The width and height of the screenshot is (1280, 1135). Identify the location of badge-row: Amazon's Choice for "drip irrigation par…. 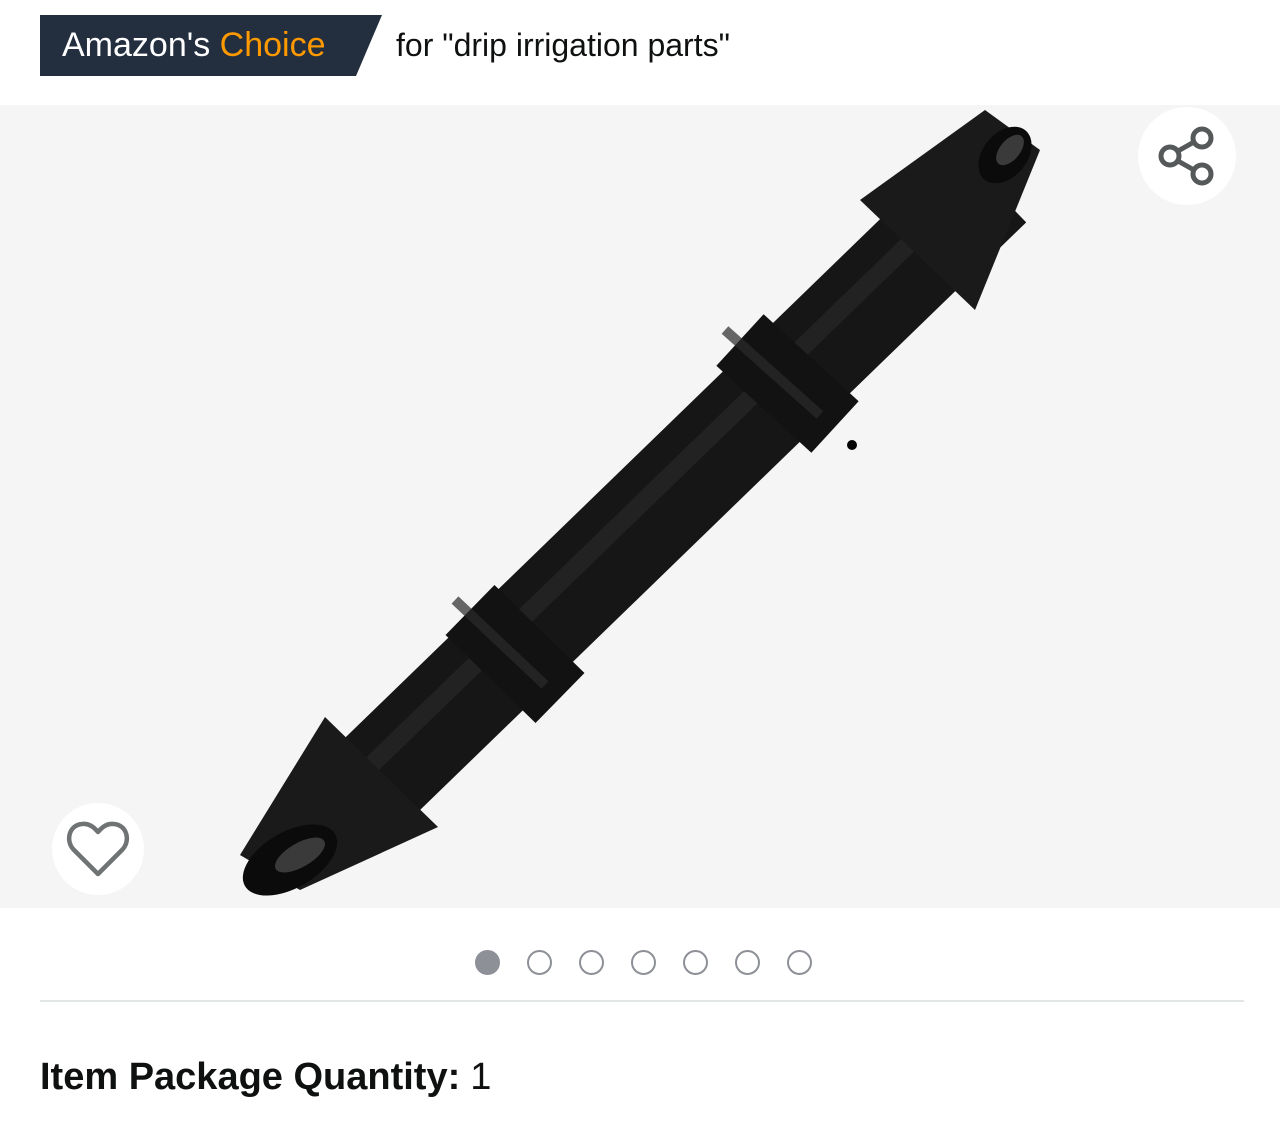
(640, 50).